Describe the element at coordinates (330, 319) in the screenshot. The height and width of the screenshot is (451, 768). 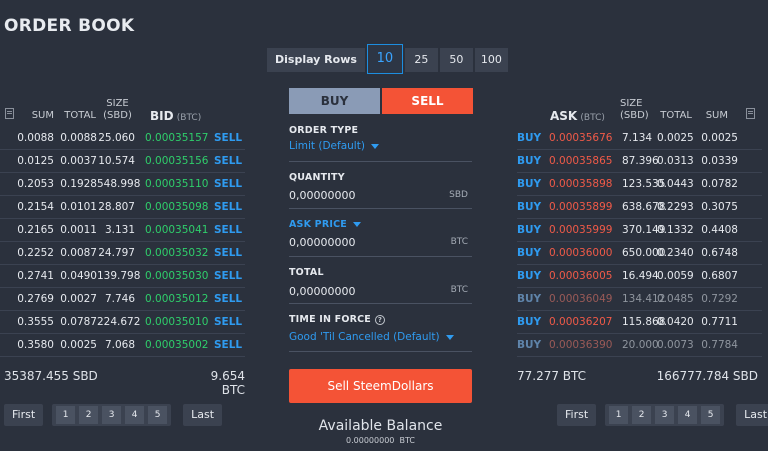
I see `time-in-force-label: TIME IN FORCE` at that location.